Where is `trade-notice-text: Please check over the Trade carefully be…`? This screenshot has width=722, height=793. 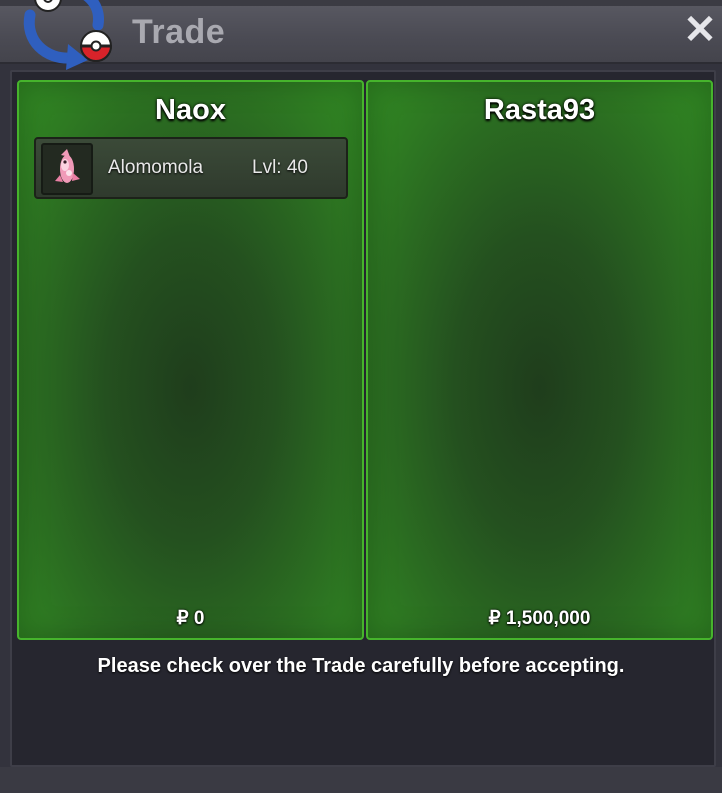 trade-notice-text: Please check over the Trade carefully be… is located at coordinates (361, 666).